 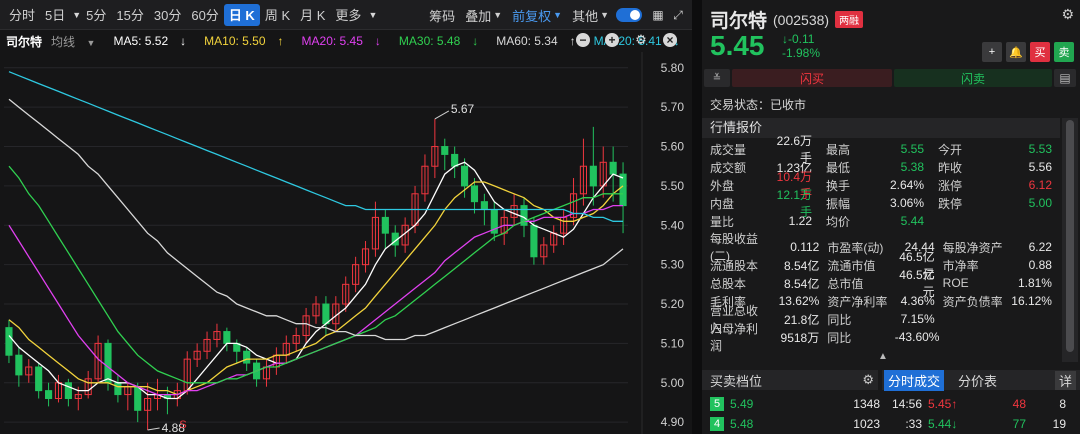 What do you see at coordinates (277, 15) in the screenshot?
I see `tab-period: 周 K` at bounding box center [277, 15].